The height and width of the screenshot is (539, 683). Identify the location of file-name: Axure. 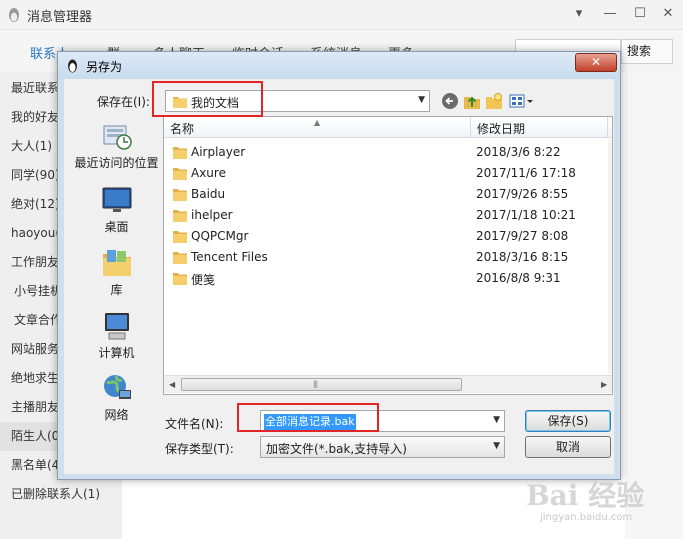
(208, 173).